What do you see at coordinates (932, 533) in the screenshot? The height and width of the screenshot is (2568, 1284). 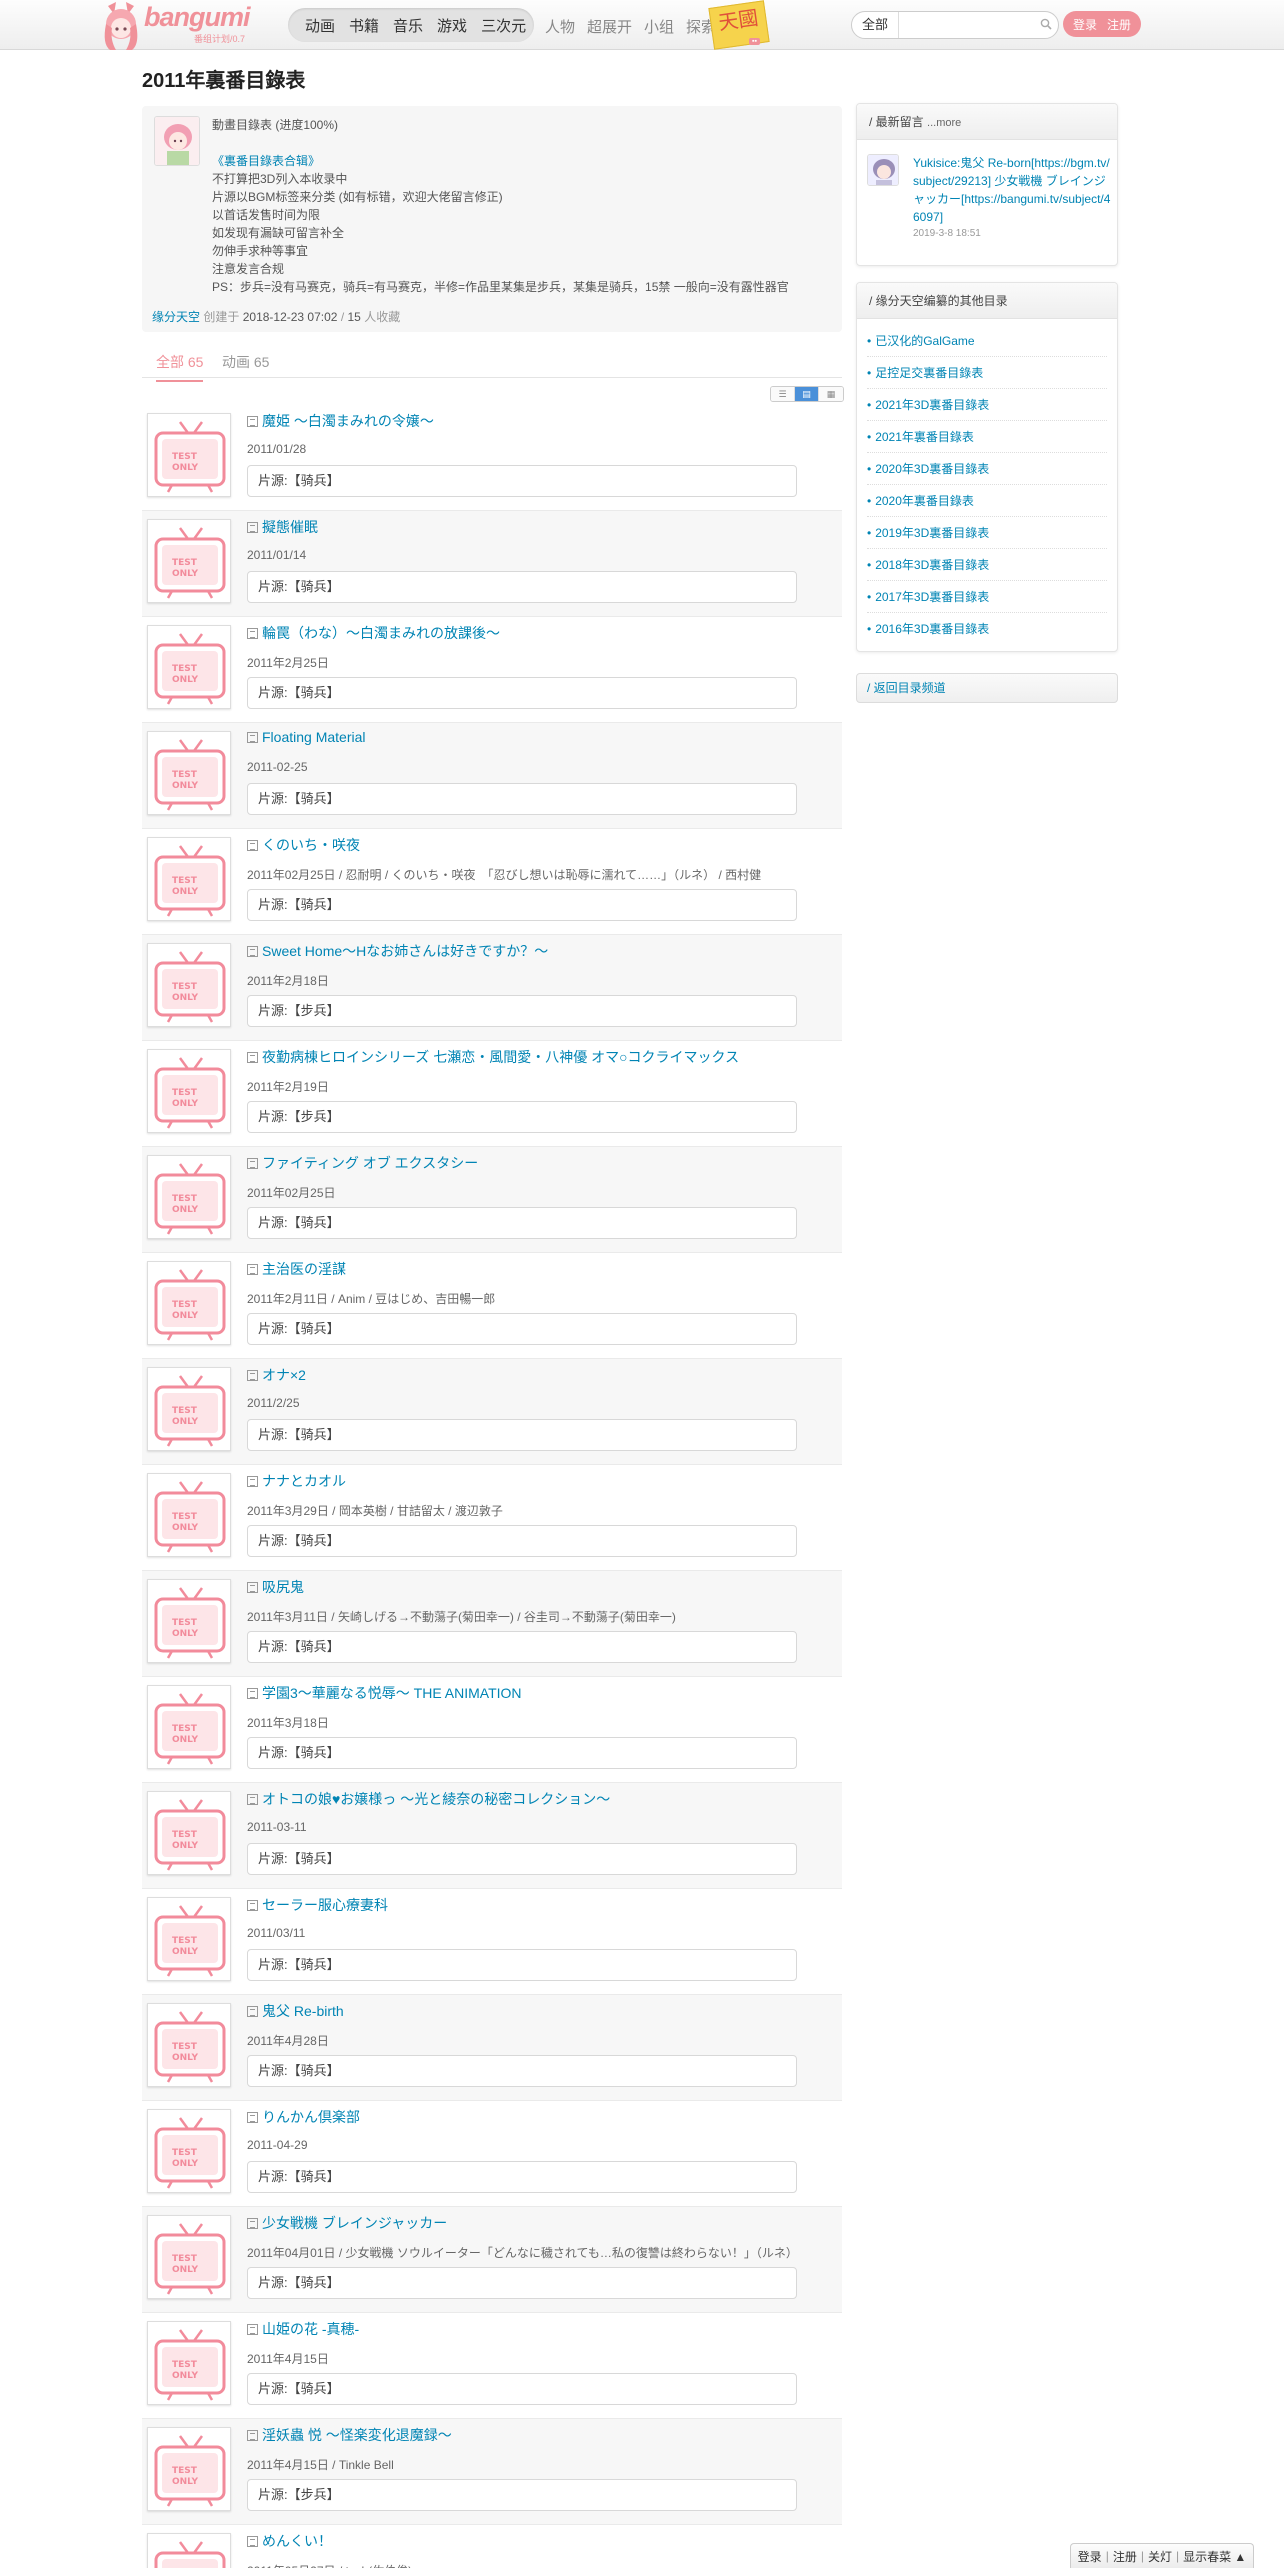 I see `other-index-link: 2019年3D裏番目錄表` at bounding box center [932, 533].